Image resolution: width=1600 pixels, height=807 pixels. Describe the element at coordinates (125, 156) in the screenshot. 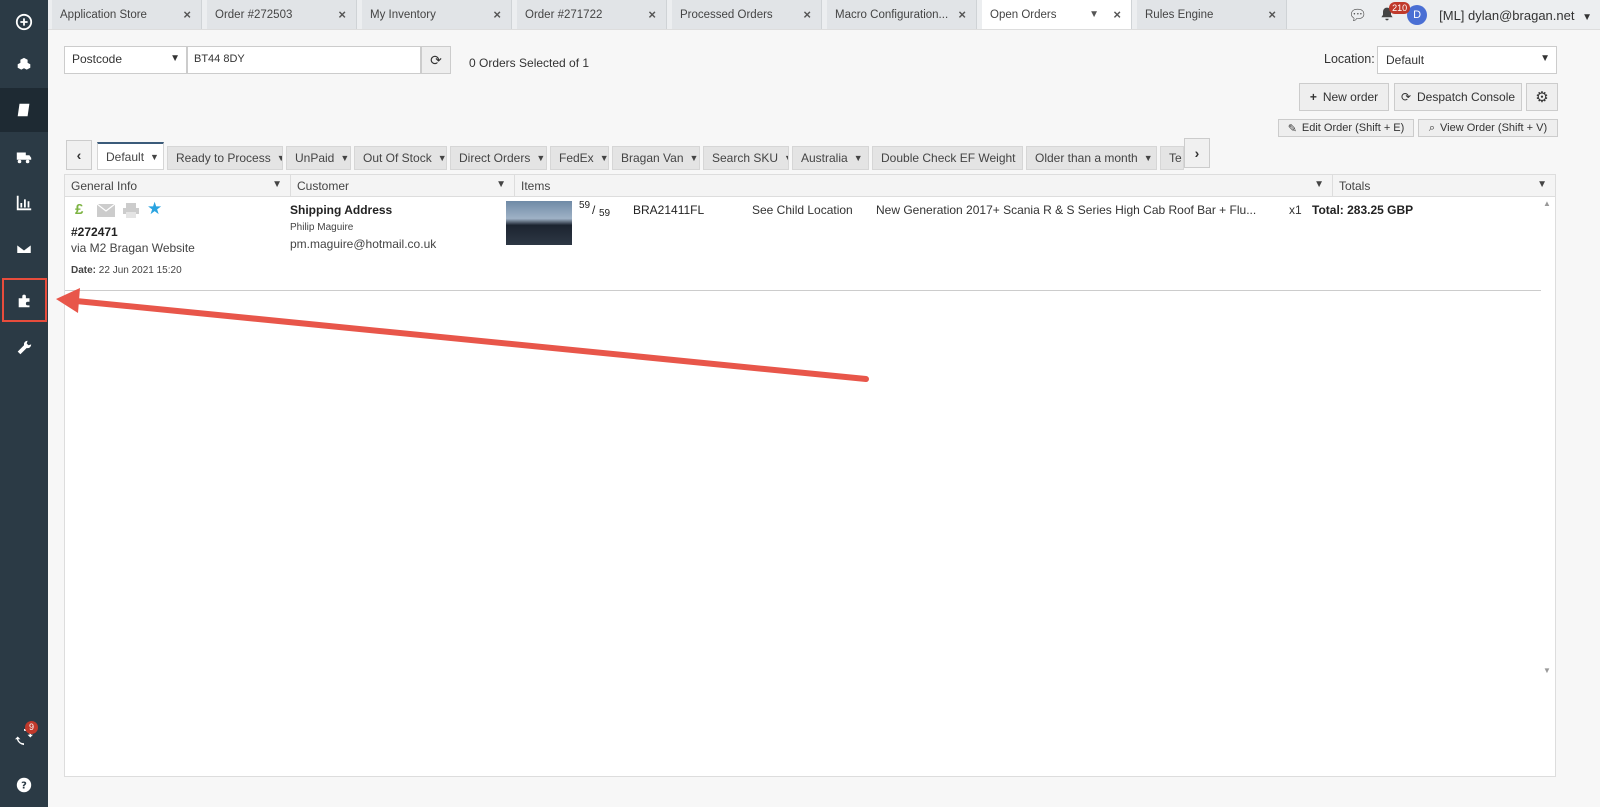

I see `view-tab-label: Default` at that location.